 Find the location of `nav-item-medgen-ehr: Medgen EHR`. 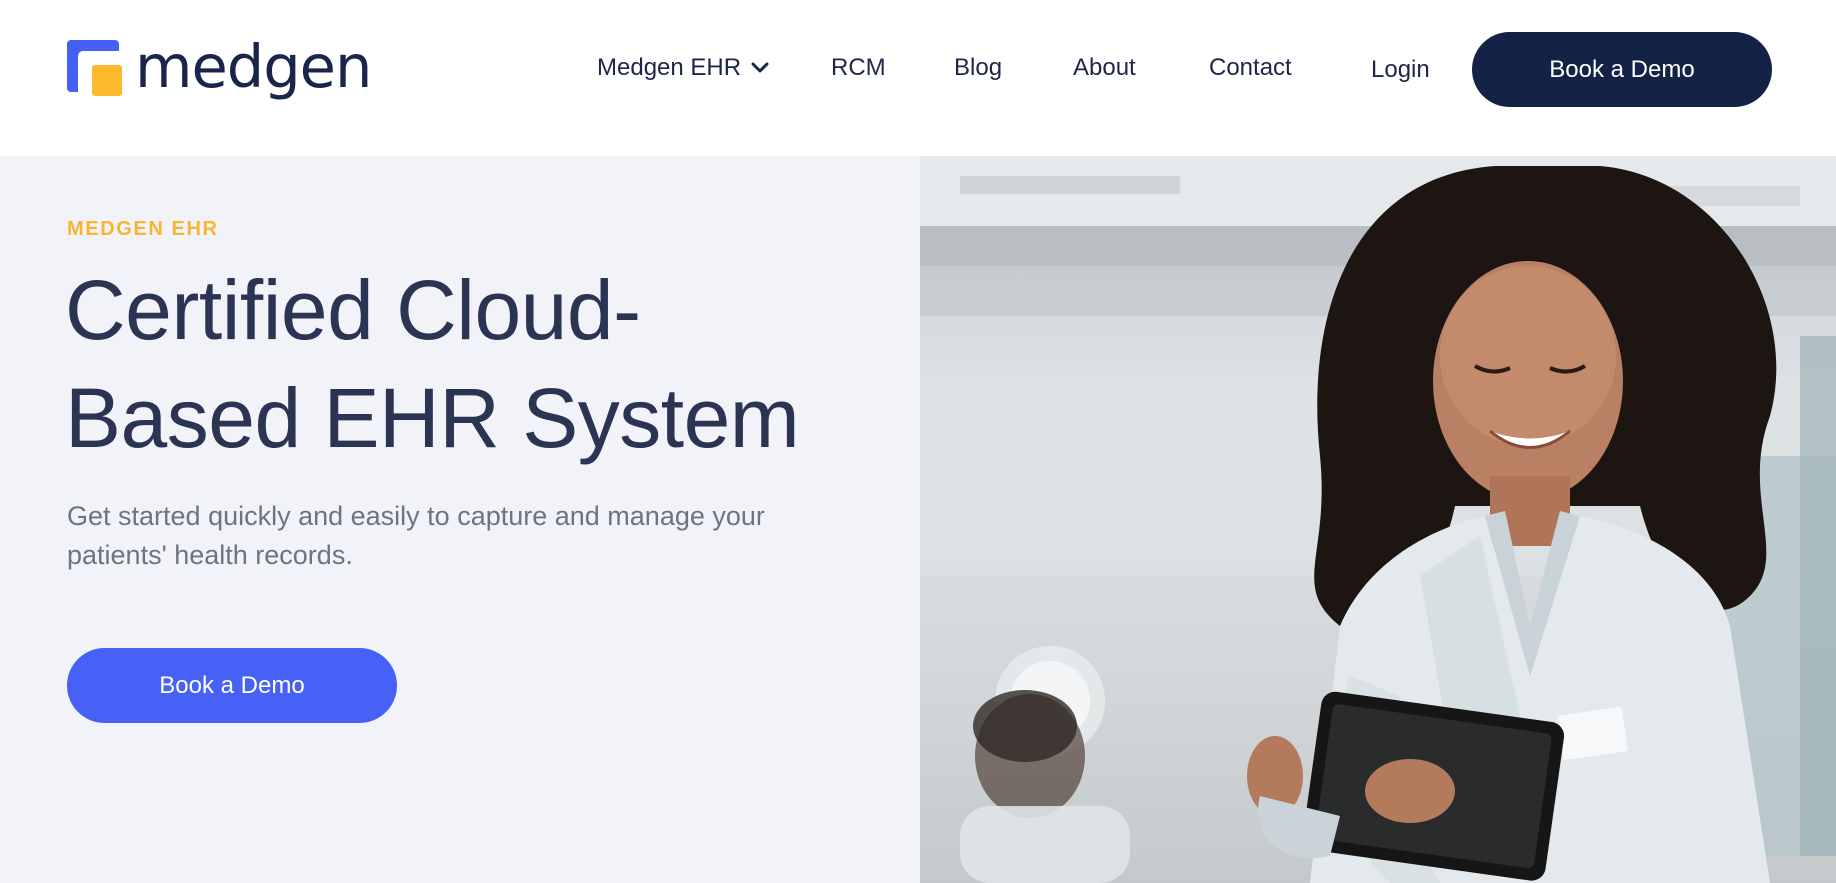

nav-item-medgen-ehr: Medgen EHR is located at coordinates (683, 68).